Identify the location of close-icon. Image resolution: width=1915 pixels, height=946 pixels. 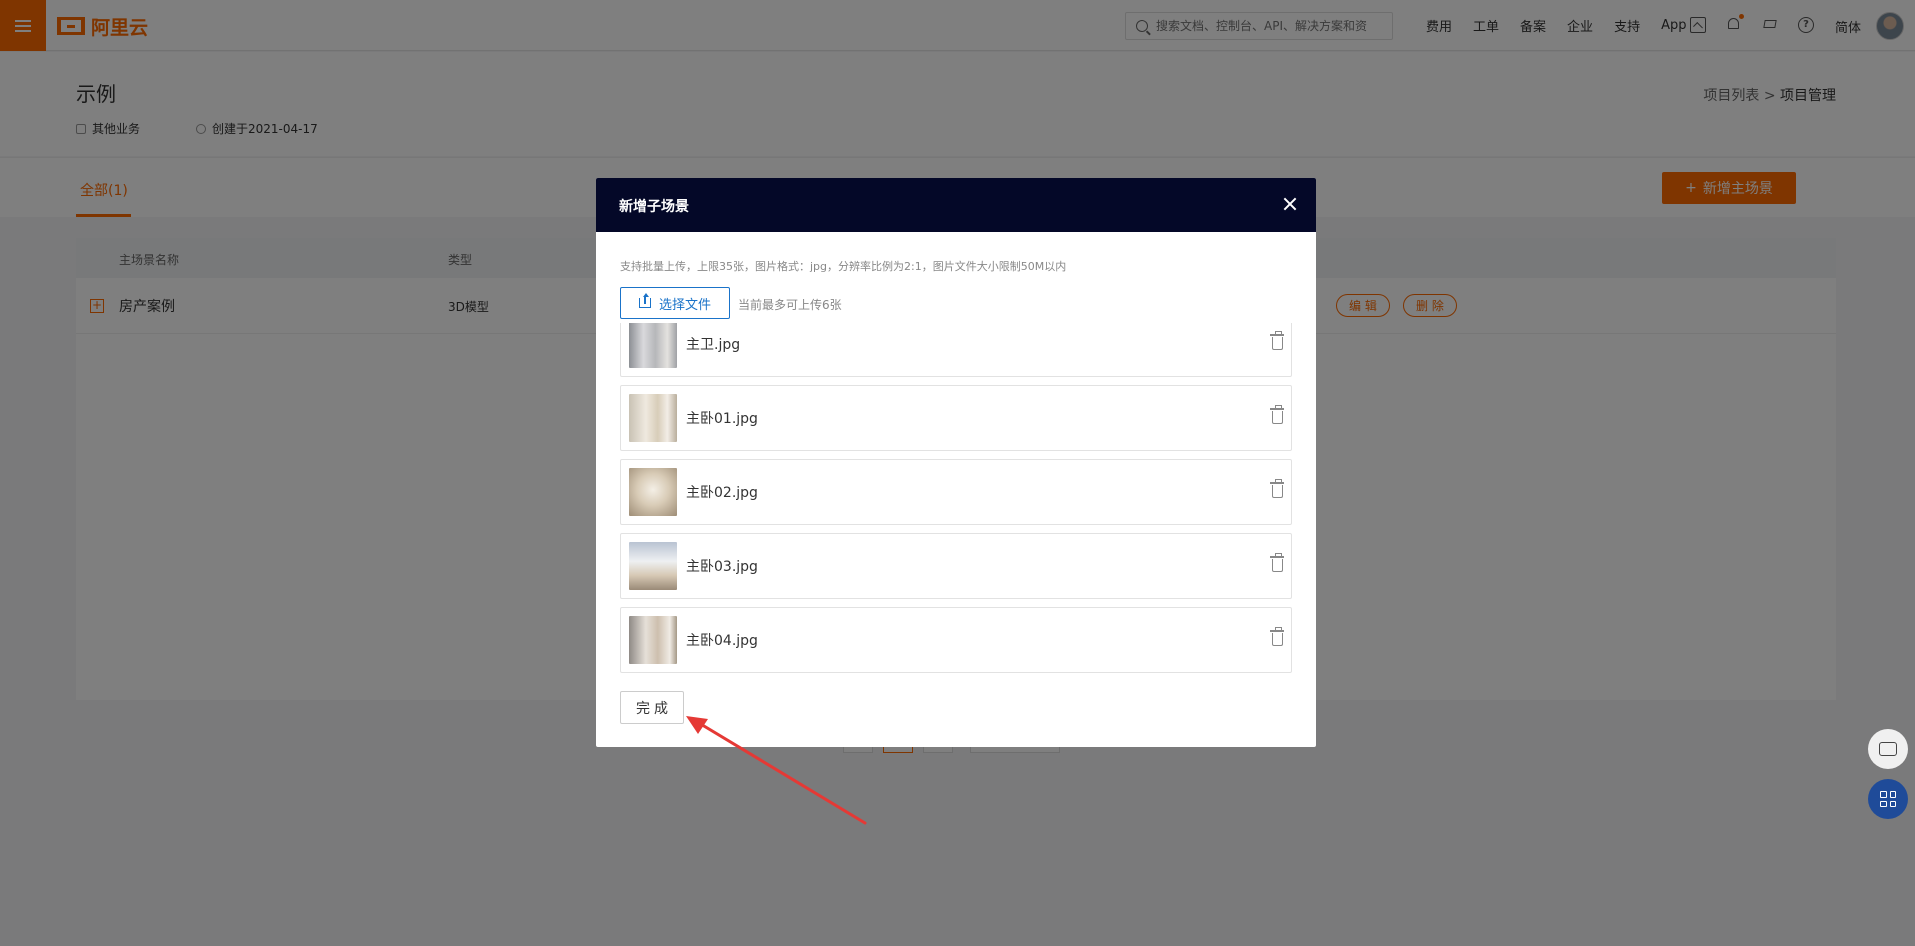
(1290, 204).